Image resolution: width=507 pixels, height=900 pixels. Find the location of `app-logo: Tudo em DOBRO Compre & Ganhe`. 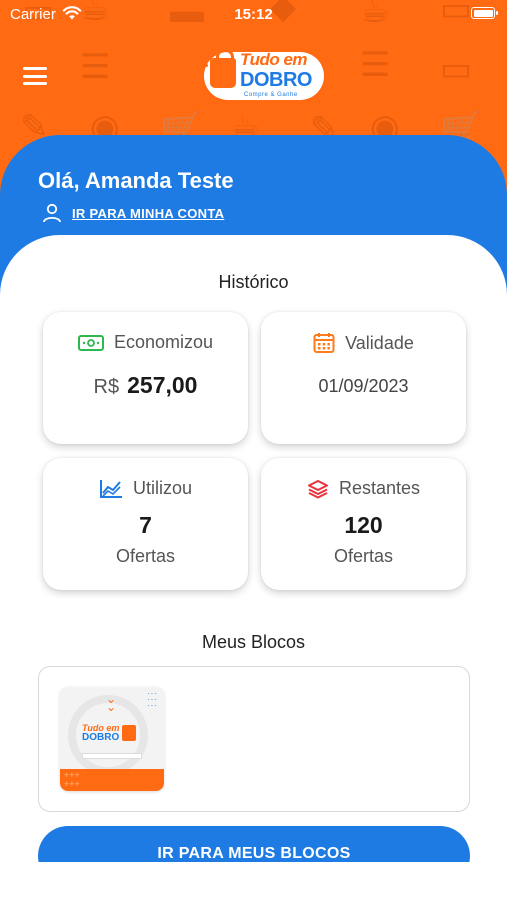

app-logo: Tudo em DOBRO Compre & Ganhe is located at coordinates (255, 73).